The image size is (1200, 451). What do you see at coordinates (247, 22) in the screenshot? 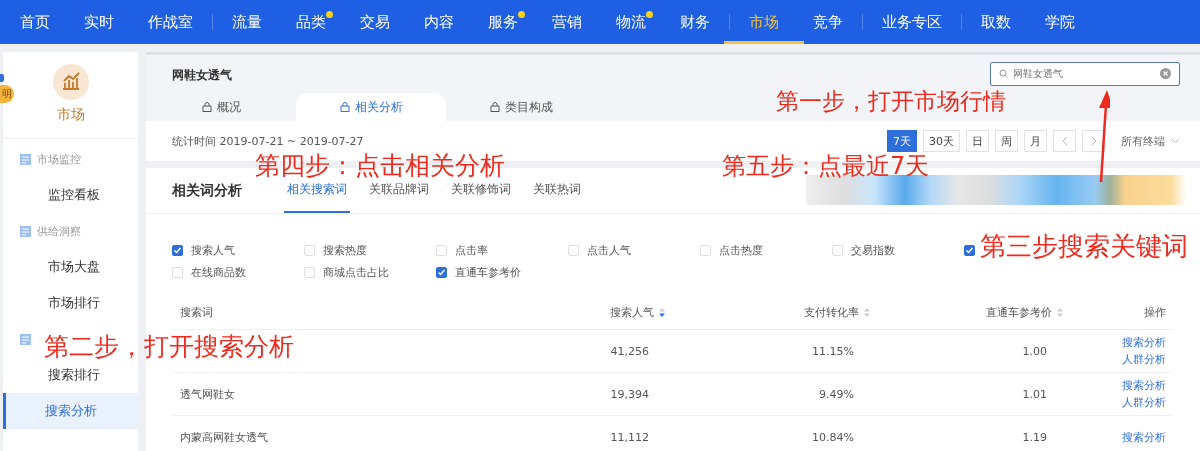
I see `nav-tab: 流量` at bounding box center [247, 22].